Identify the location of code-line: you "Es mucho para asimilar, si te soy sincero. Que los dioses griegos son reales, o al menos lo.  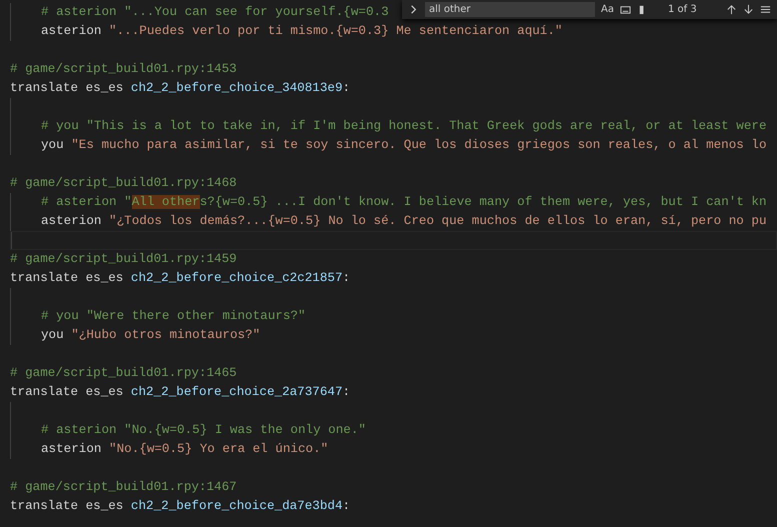
(393, 145).